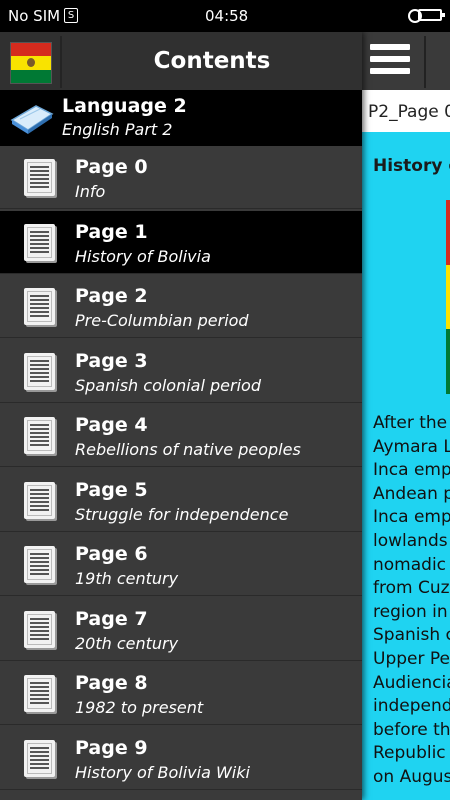  What do you see at coordinates (111, 683) in the screenshot?
I see `item-title: Page 8` at bounding box center [111, 683].